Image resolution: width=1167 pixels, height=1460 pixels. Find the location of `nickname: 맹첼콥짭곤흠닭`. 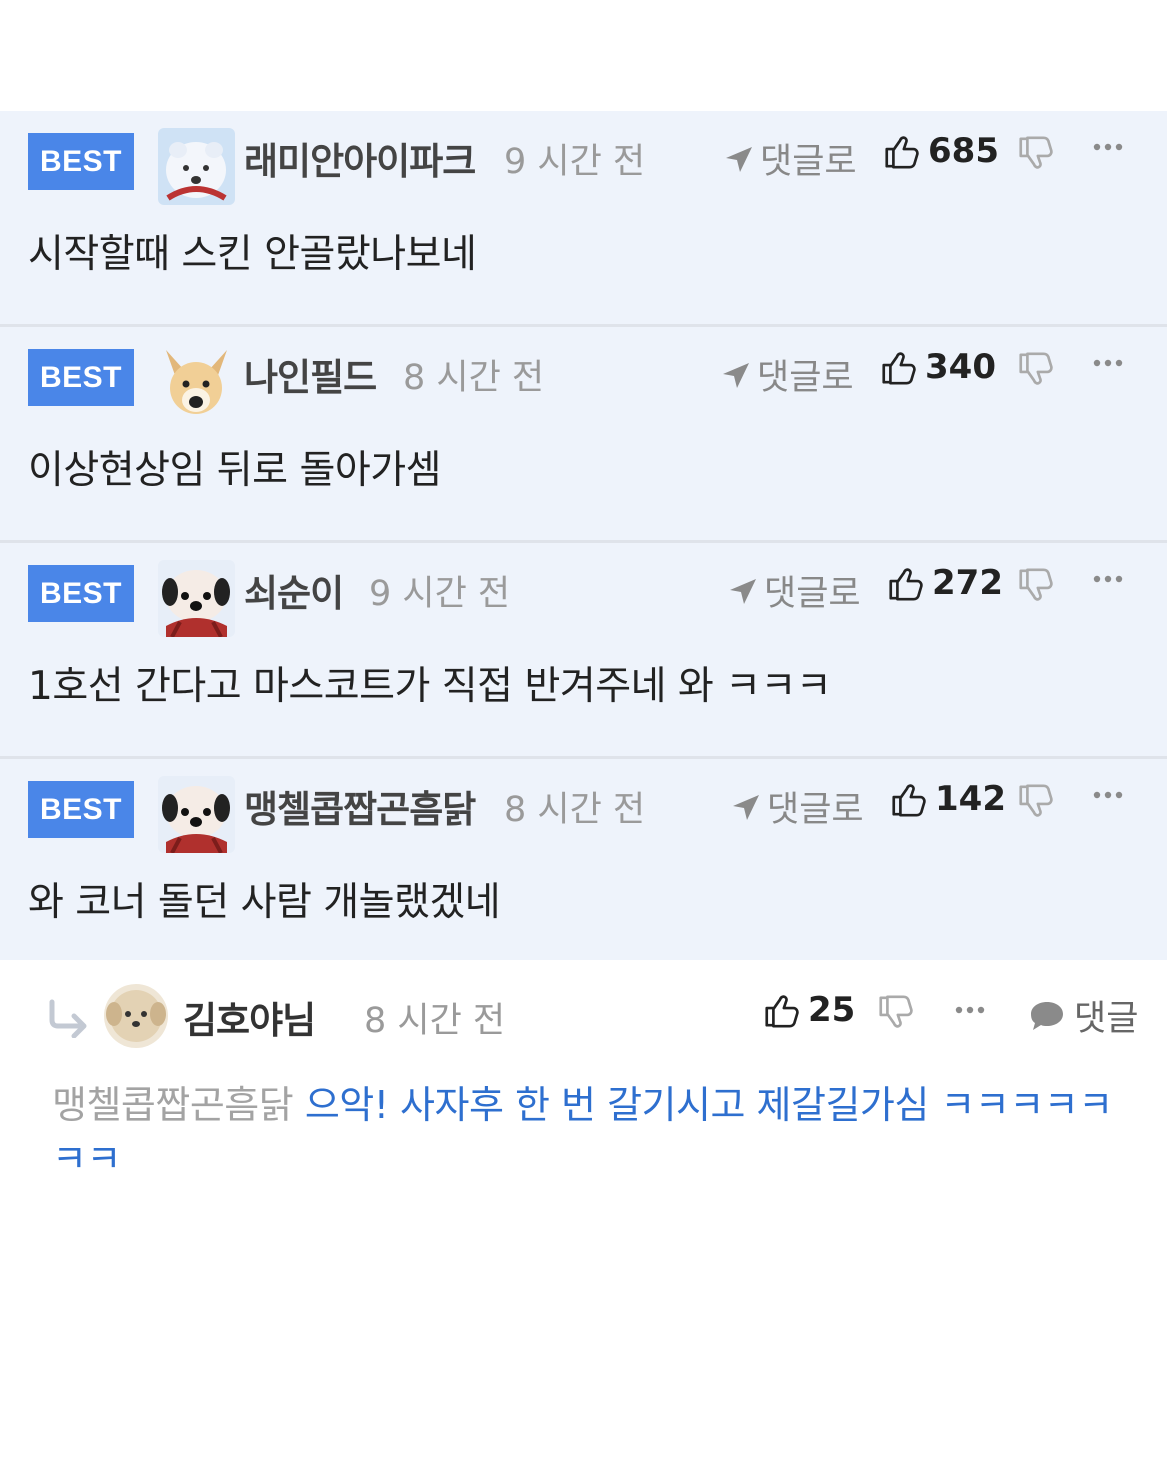

nickname: 맹첼콥짭곤흠닭 is located at coordinates (360, 806).